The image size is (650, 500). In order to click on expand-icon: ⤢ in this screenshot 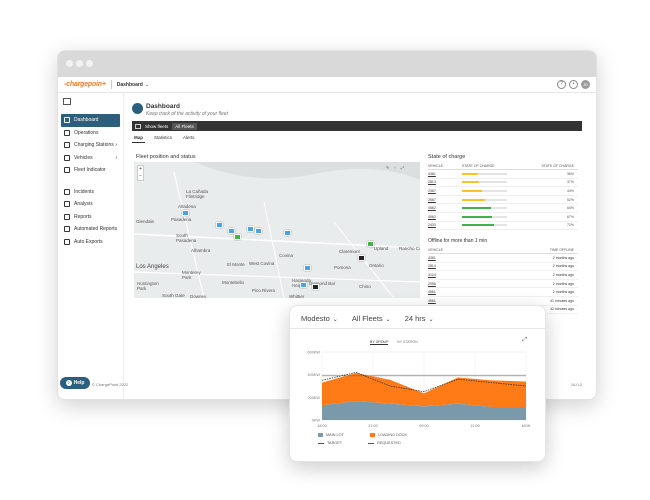, I will do `click(524, 340)`.